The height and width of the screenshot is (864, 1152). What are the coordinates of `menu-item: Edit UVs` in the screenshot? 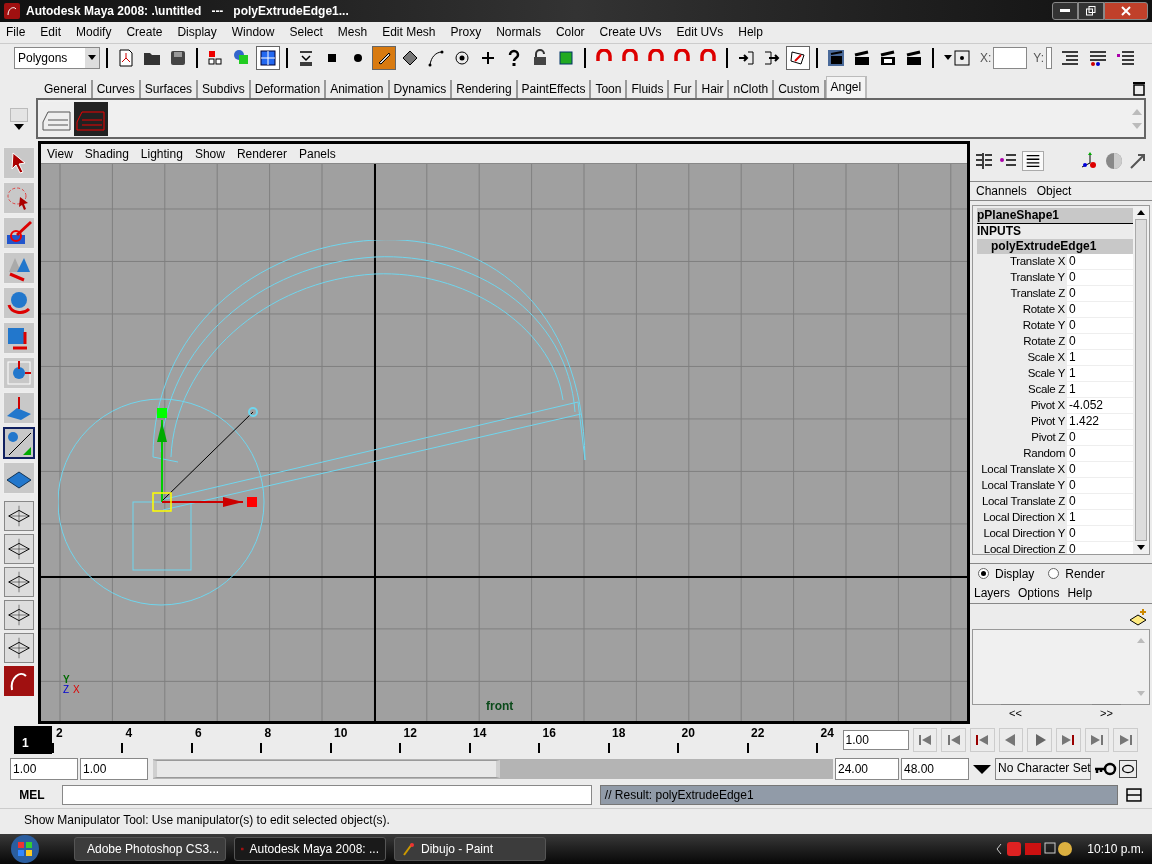 It's located at (700, 32).